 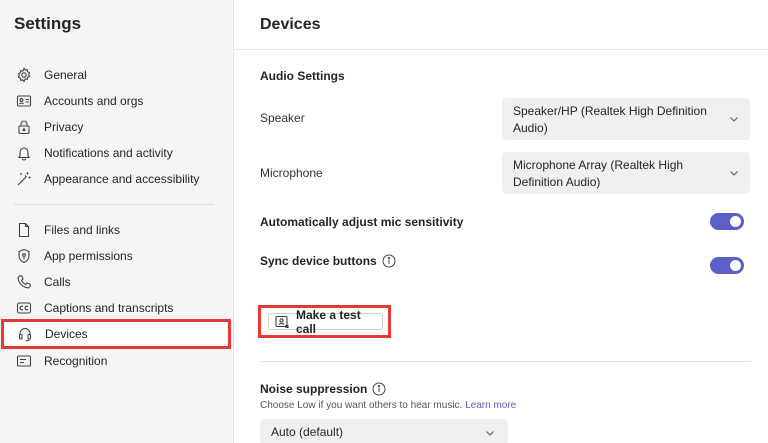 What do you see at coordinates (57, 282) in the screenshot?
I see `sidebar-item-label: Calls` at bounding box center [57, 282].